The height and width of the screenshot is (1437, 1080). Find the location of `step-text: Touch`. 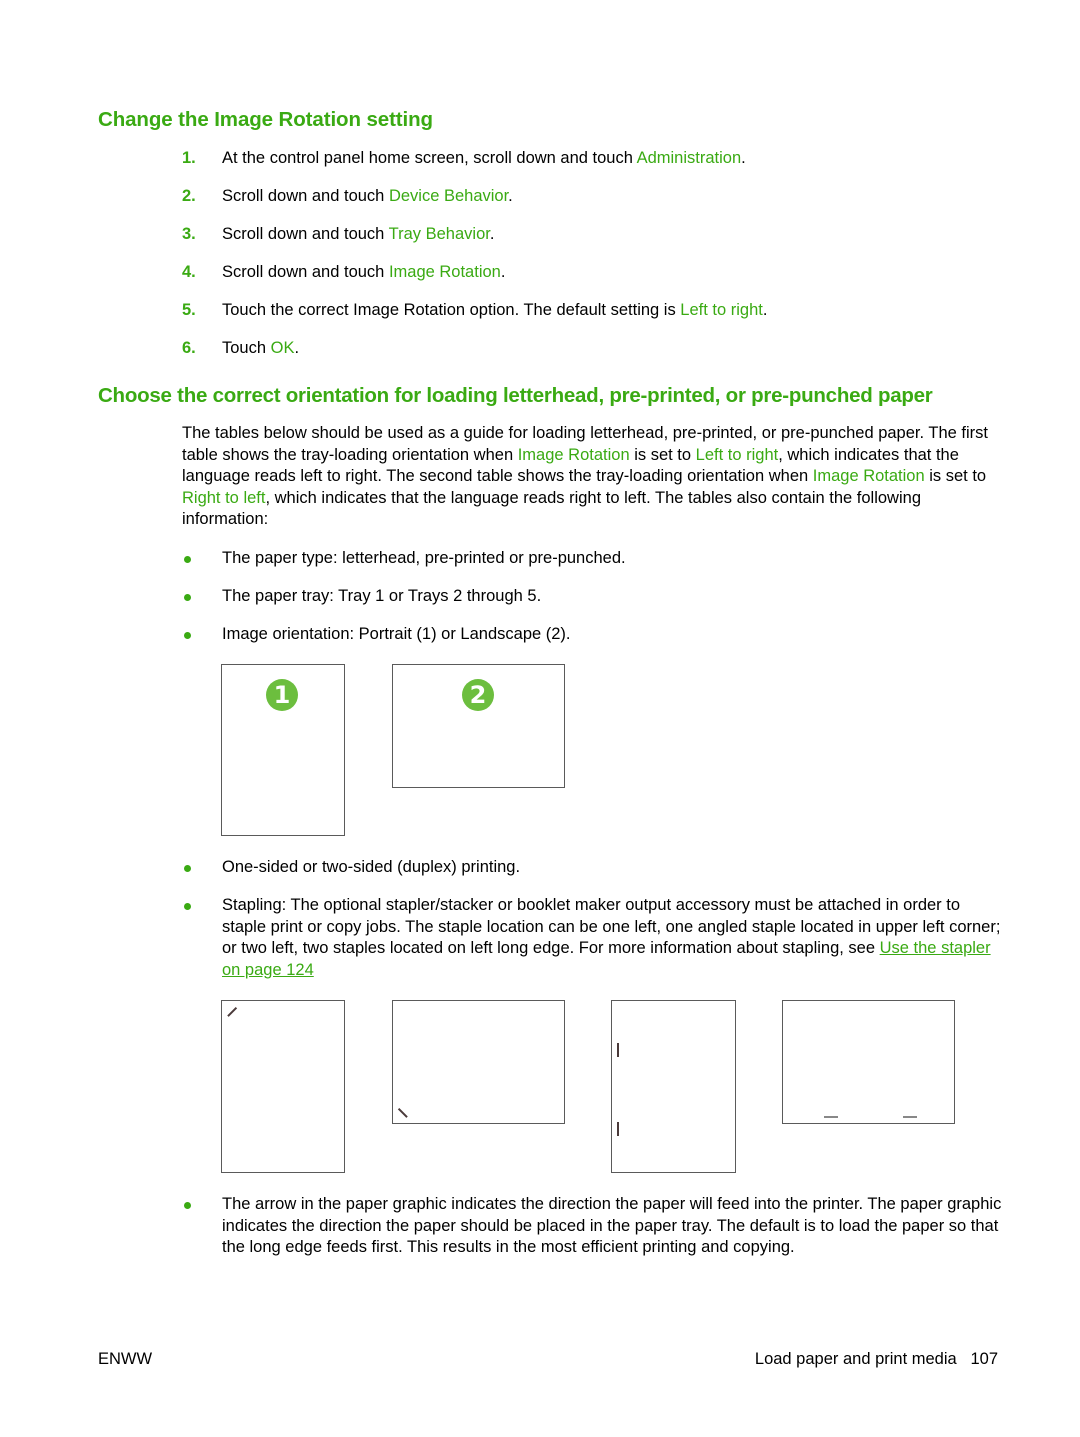

step-text: Touch is located at coordinates (246, 348).